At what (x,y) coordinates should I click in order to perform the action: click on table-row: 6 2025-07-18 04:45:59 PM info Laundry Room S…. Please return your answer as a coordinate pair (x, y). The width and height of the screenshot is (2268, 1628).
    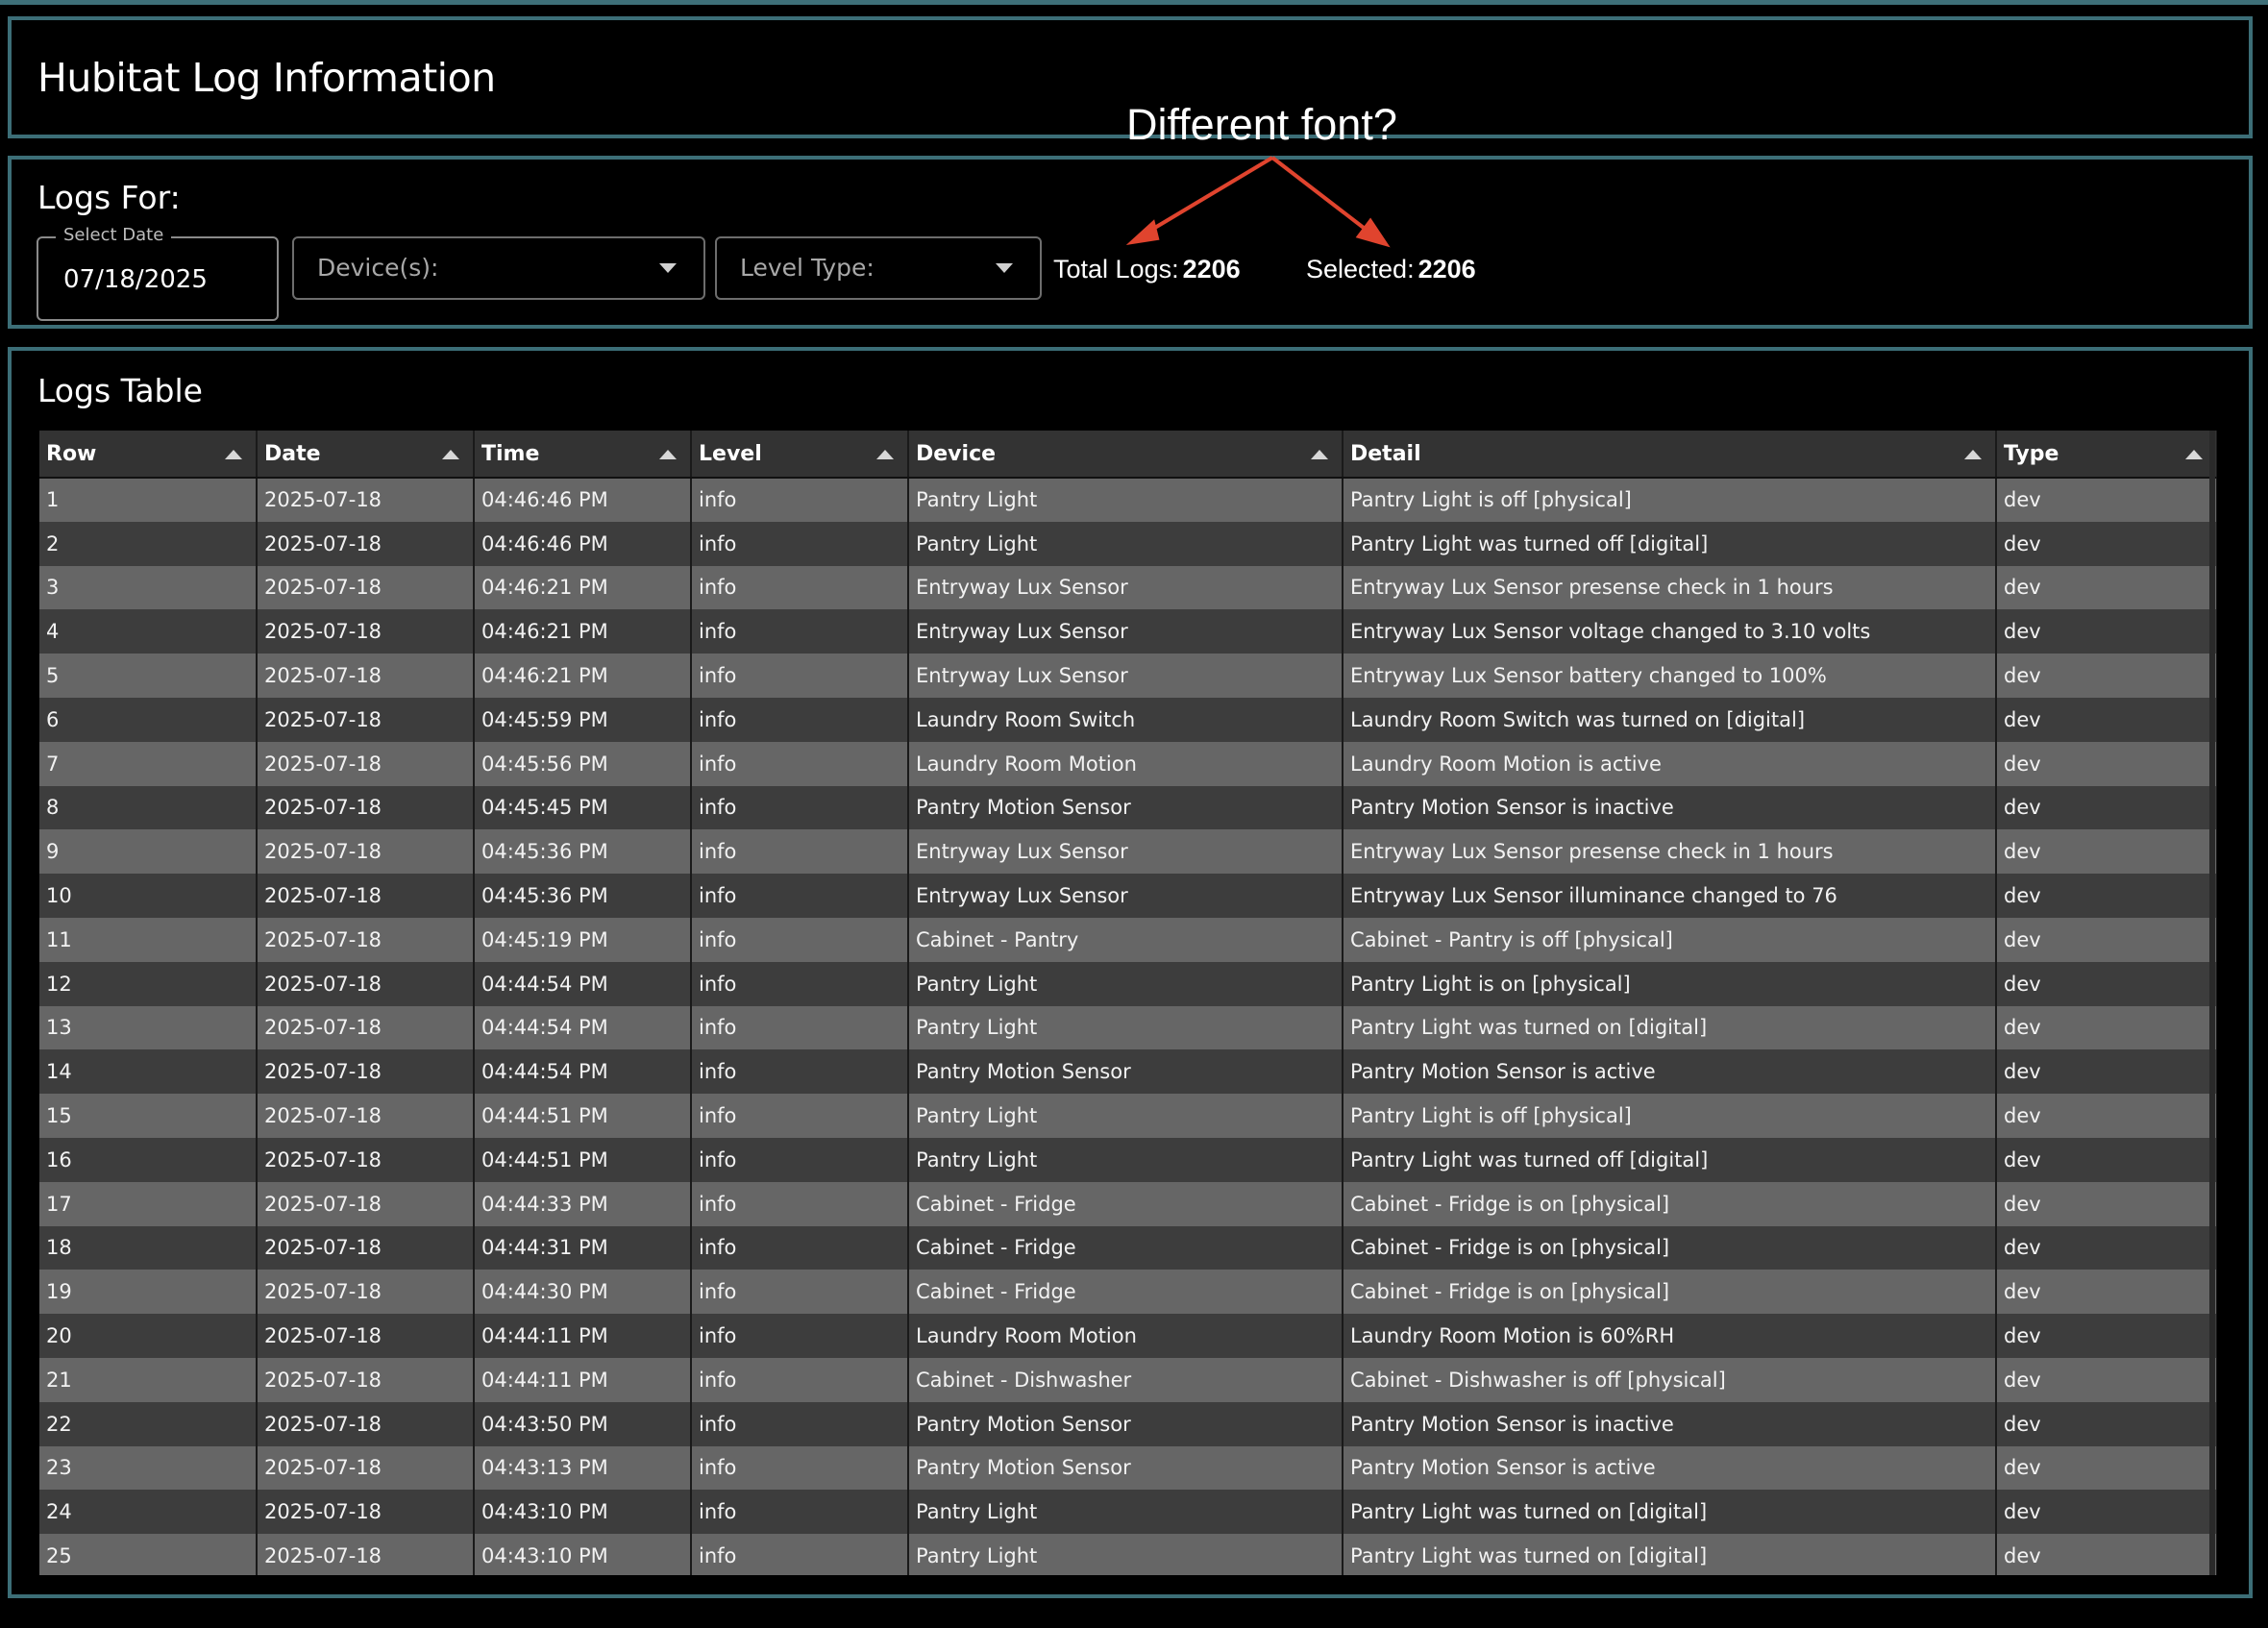
    Looking at the image, I should click on (1128, 719).